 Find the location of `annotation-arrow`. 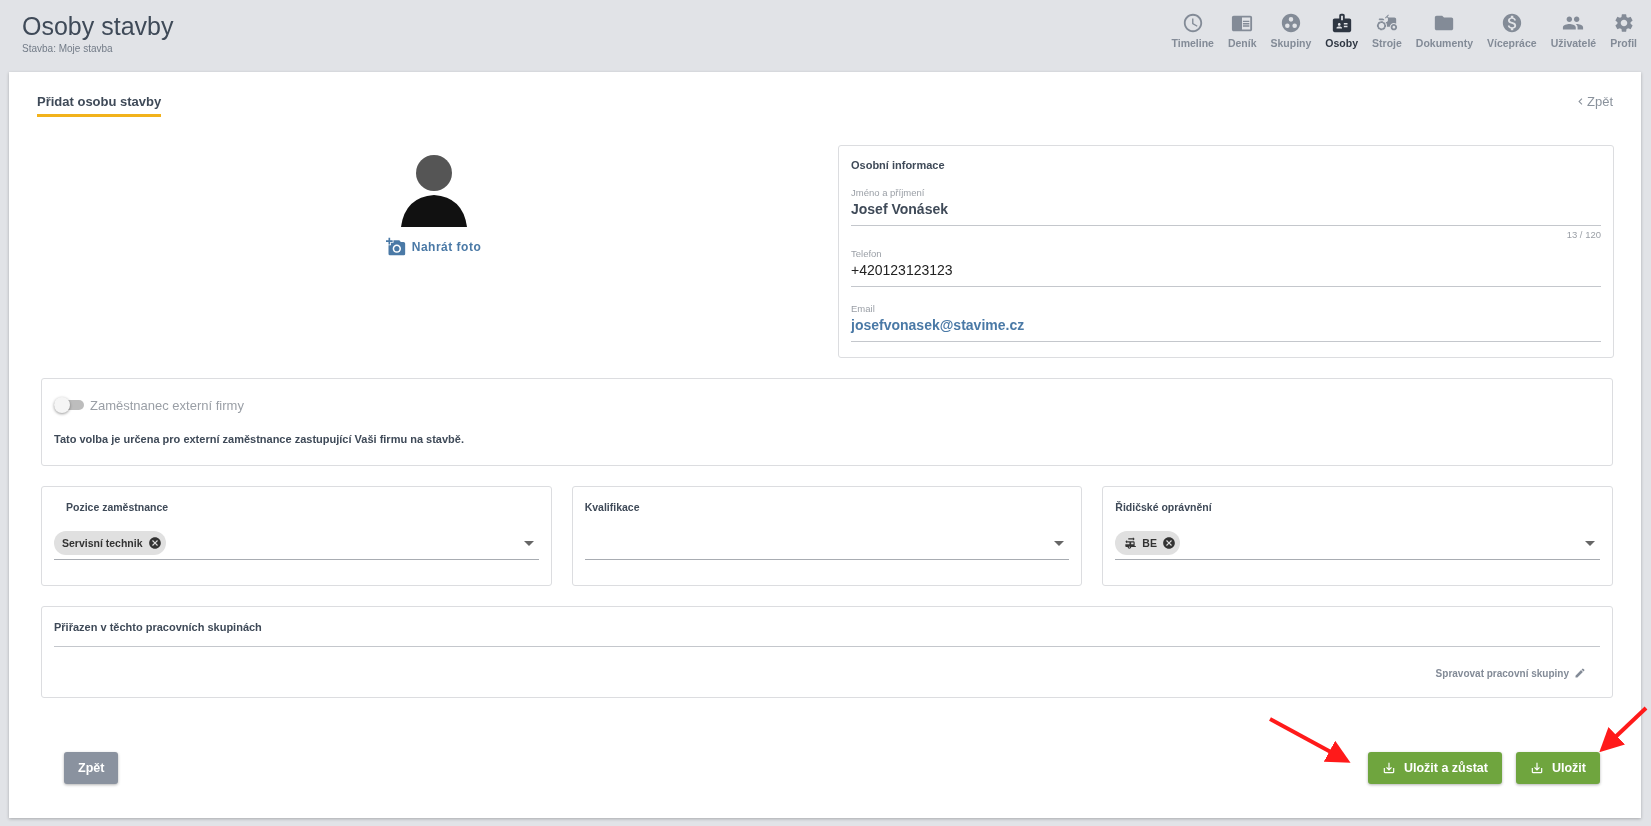

annotation-arrow is located at coordinates (1623, 729).